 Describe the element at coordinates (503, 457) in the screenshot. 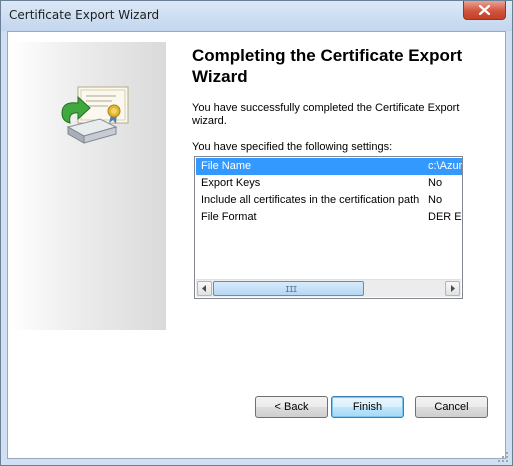

I see `resize-grip-icon` at that location.